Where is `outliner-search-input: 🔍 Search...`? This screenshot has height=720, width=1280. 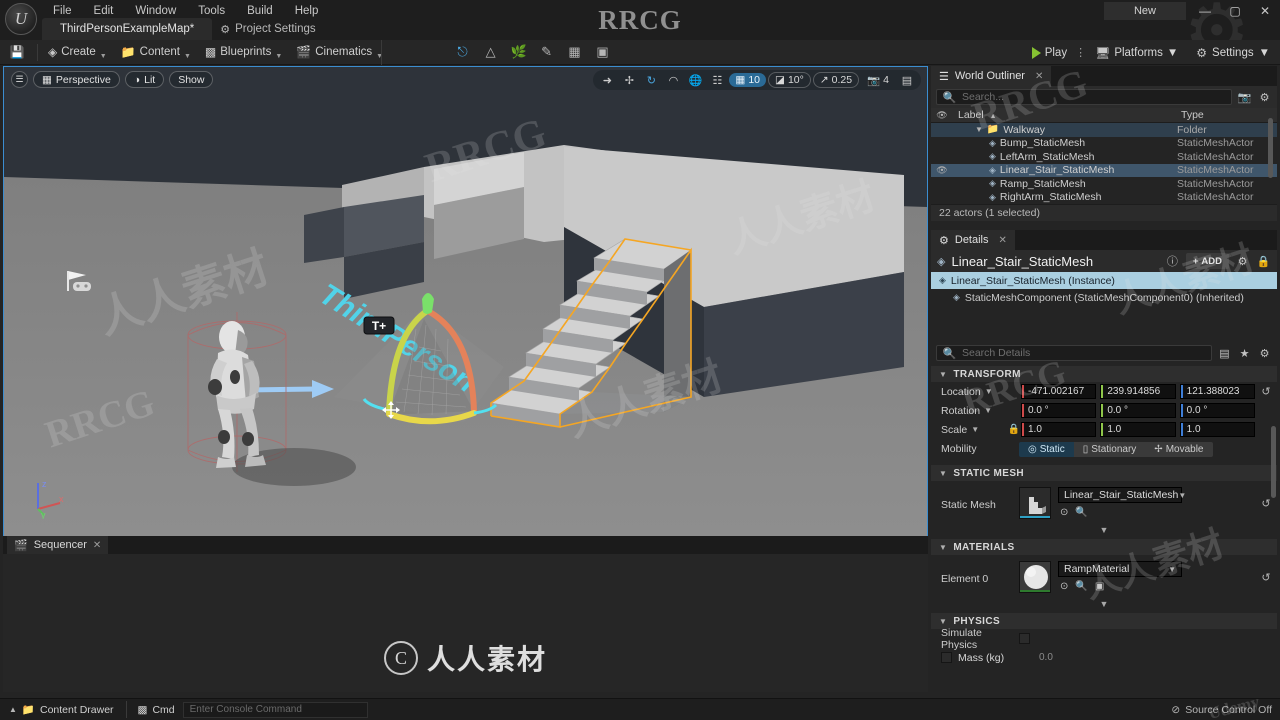
outliner-search-input: 🔍 Search... is located at coordinates (1084, 97).